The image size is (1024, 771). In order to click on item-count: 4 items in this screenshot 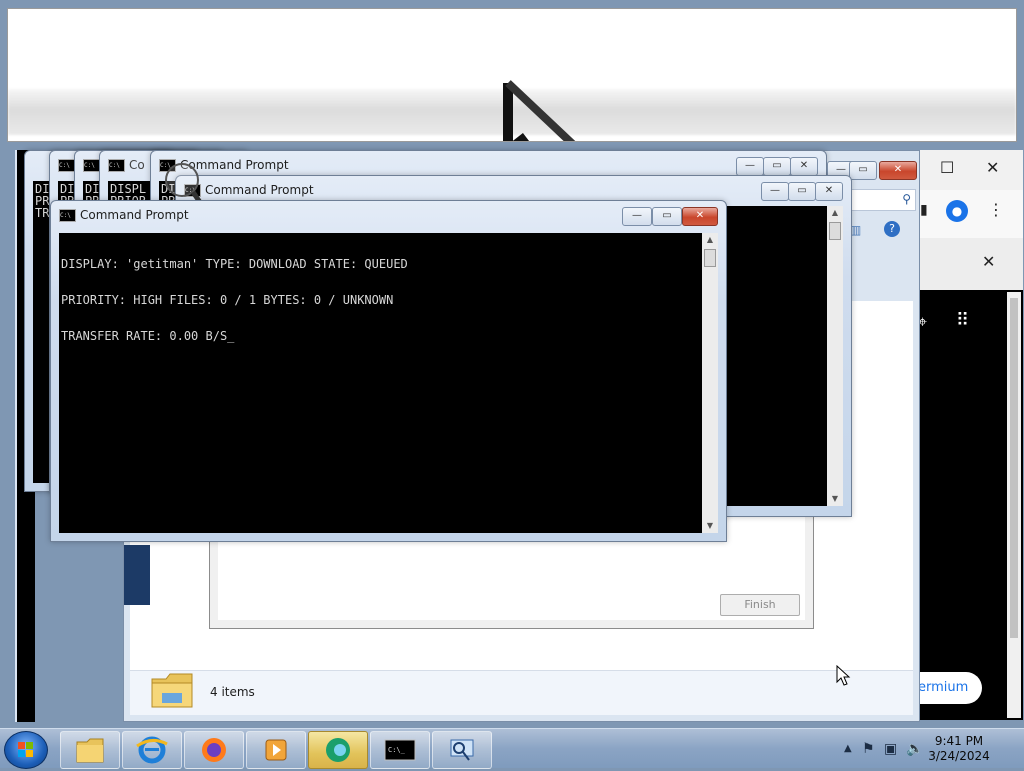, I will do `click(232, 692)`.